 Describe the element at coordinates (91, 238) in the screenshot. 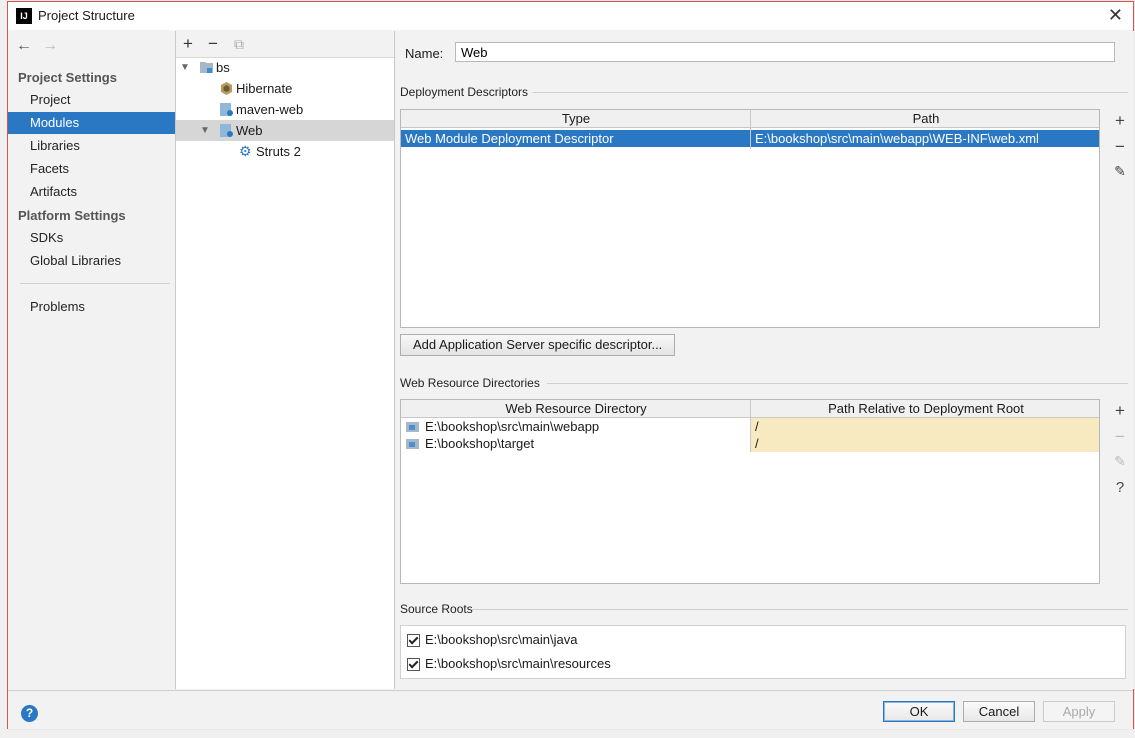

I see `nav-item-sdks: SDKs` at that location.